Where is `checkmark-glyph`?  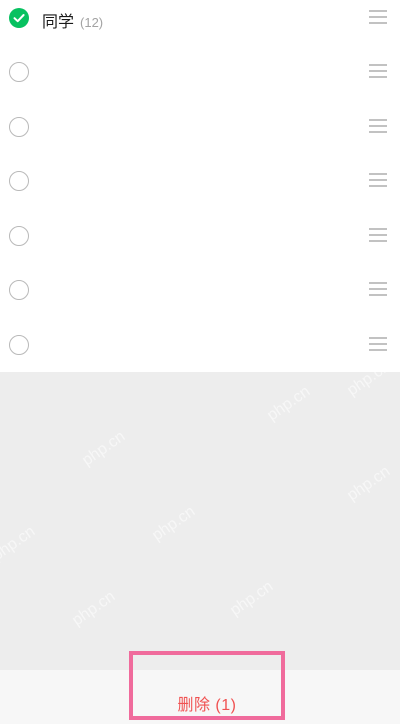 checkmark-glyph is located at coordinates (19, 18).